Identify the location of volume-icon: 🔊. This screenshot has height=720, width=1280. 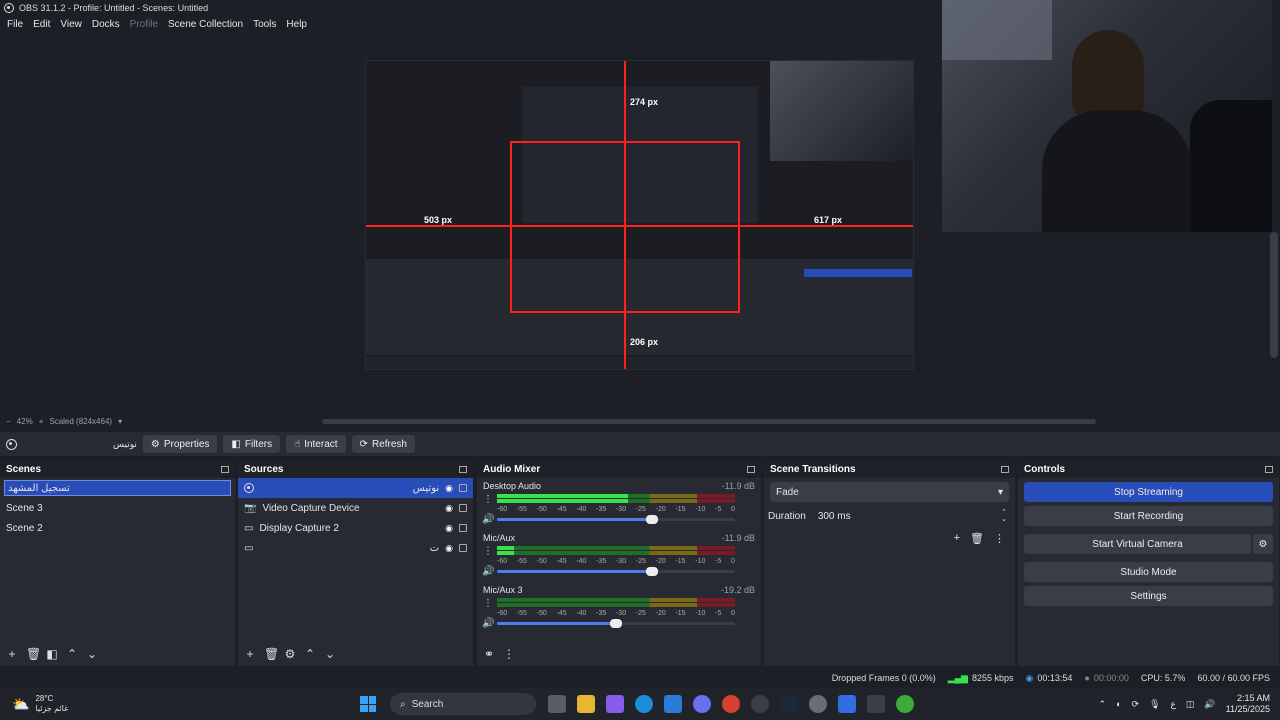
(1209, 704).